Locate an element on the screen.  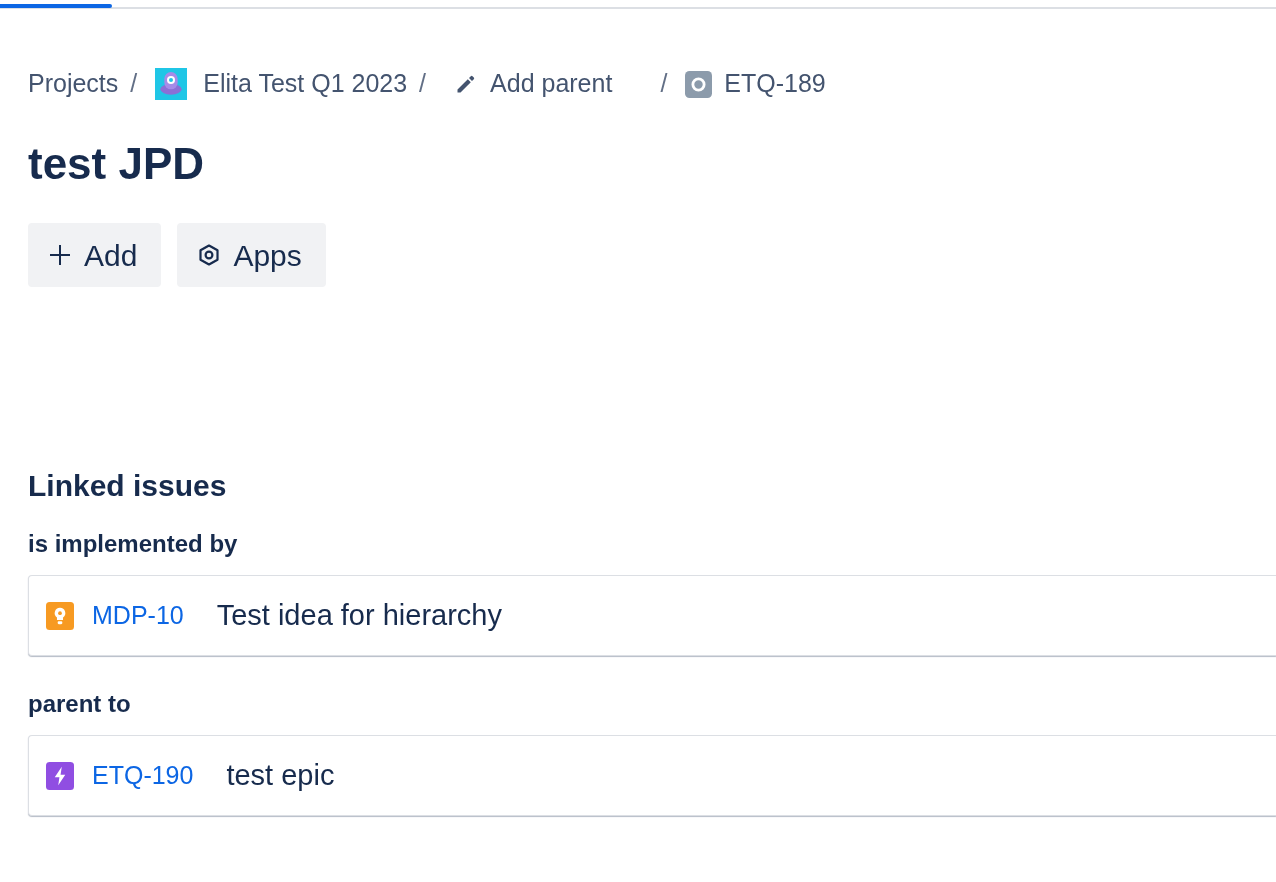
issue-key-link: MDP-10 is located at coordinates (138, 615).